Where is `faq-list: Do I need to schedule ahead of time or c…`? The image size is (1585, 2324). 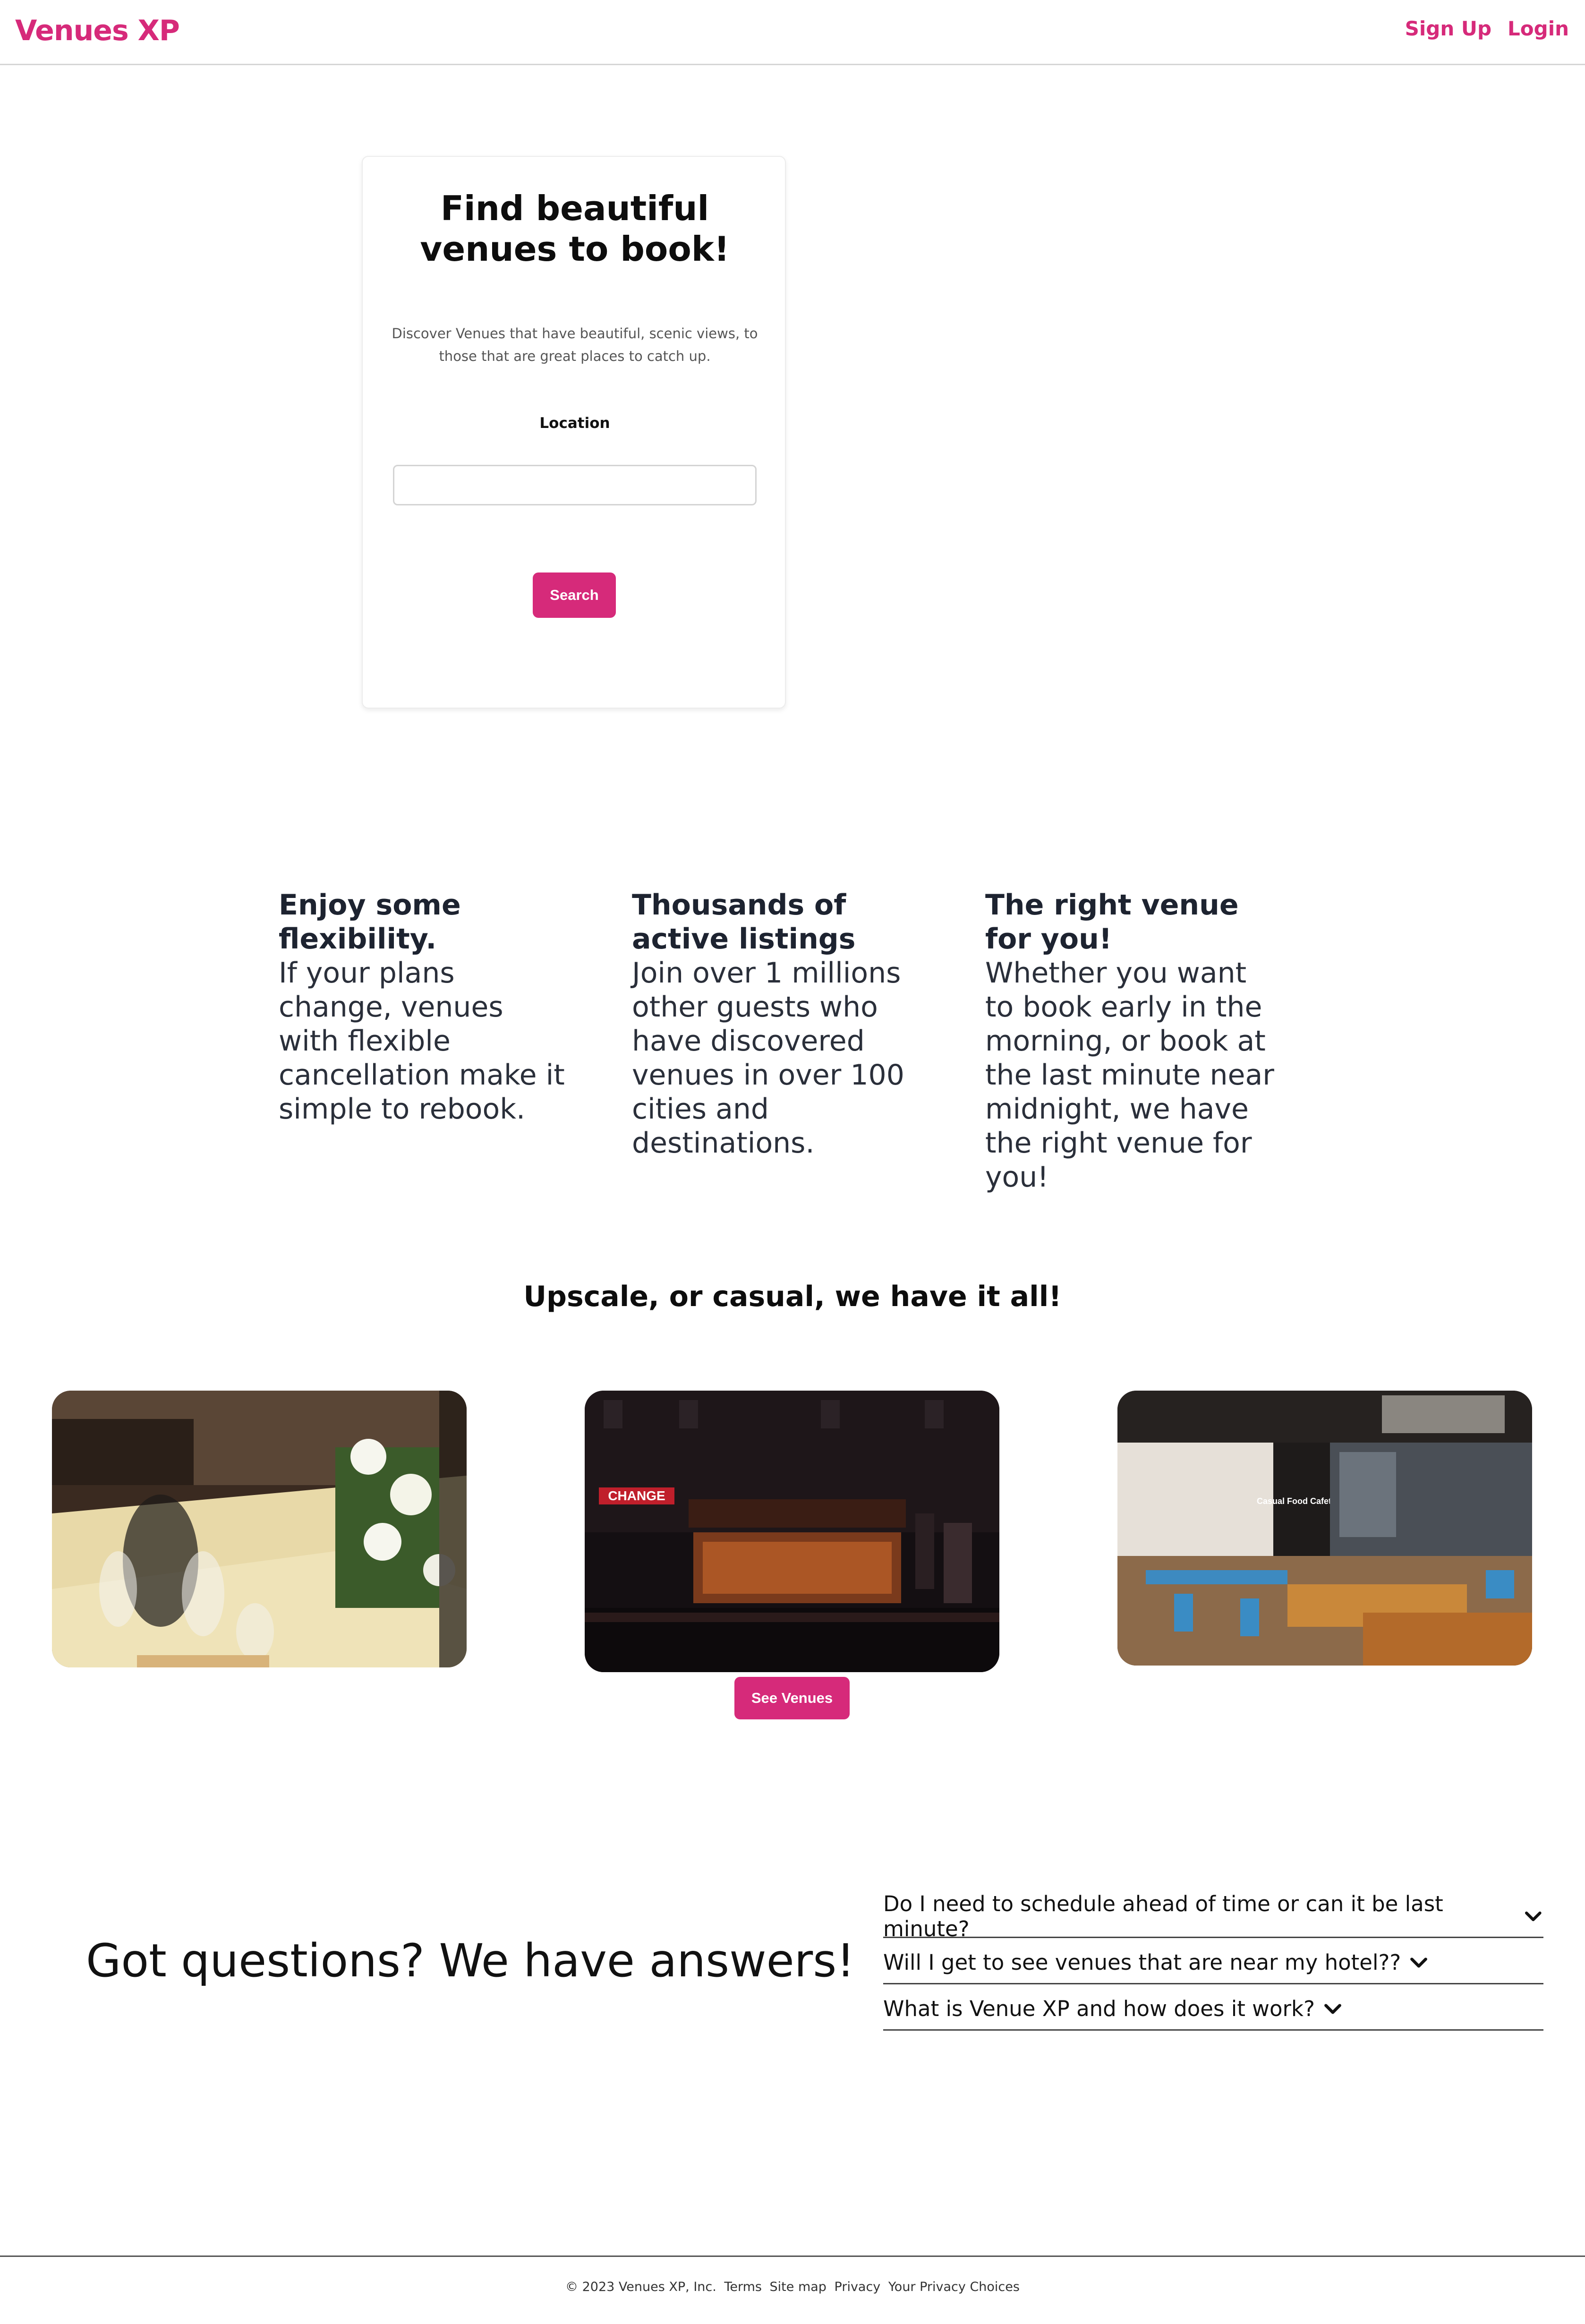 faq-list: Do I need to schedule ahead of time or c… is located at coordinates (1213, 1961).